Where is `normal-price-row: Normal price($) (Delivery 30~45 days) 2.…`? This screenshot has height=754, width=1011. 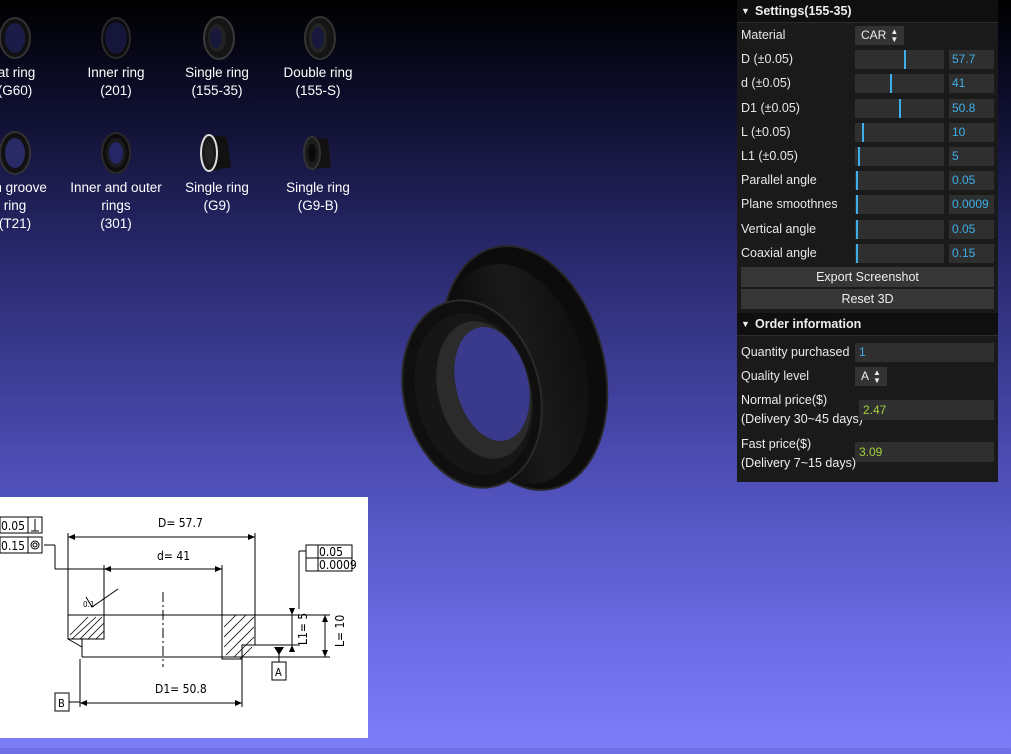
normal-price-row: Normal price($) (Delivery 30~45 days) 2.… is located at coordinates (867, 410).